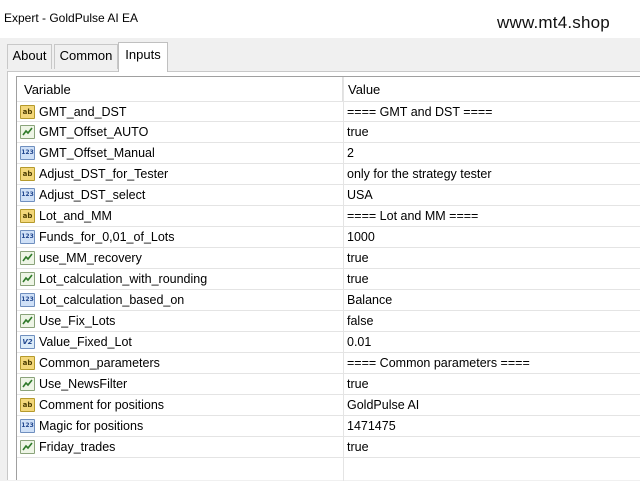 Image resolution: width=640 pixels, height=481 pixels. Describe the element at coordinates (412, 216) in the screenshot. I see `variable-value: ==== Lot and MM ====` at that location.